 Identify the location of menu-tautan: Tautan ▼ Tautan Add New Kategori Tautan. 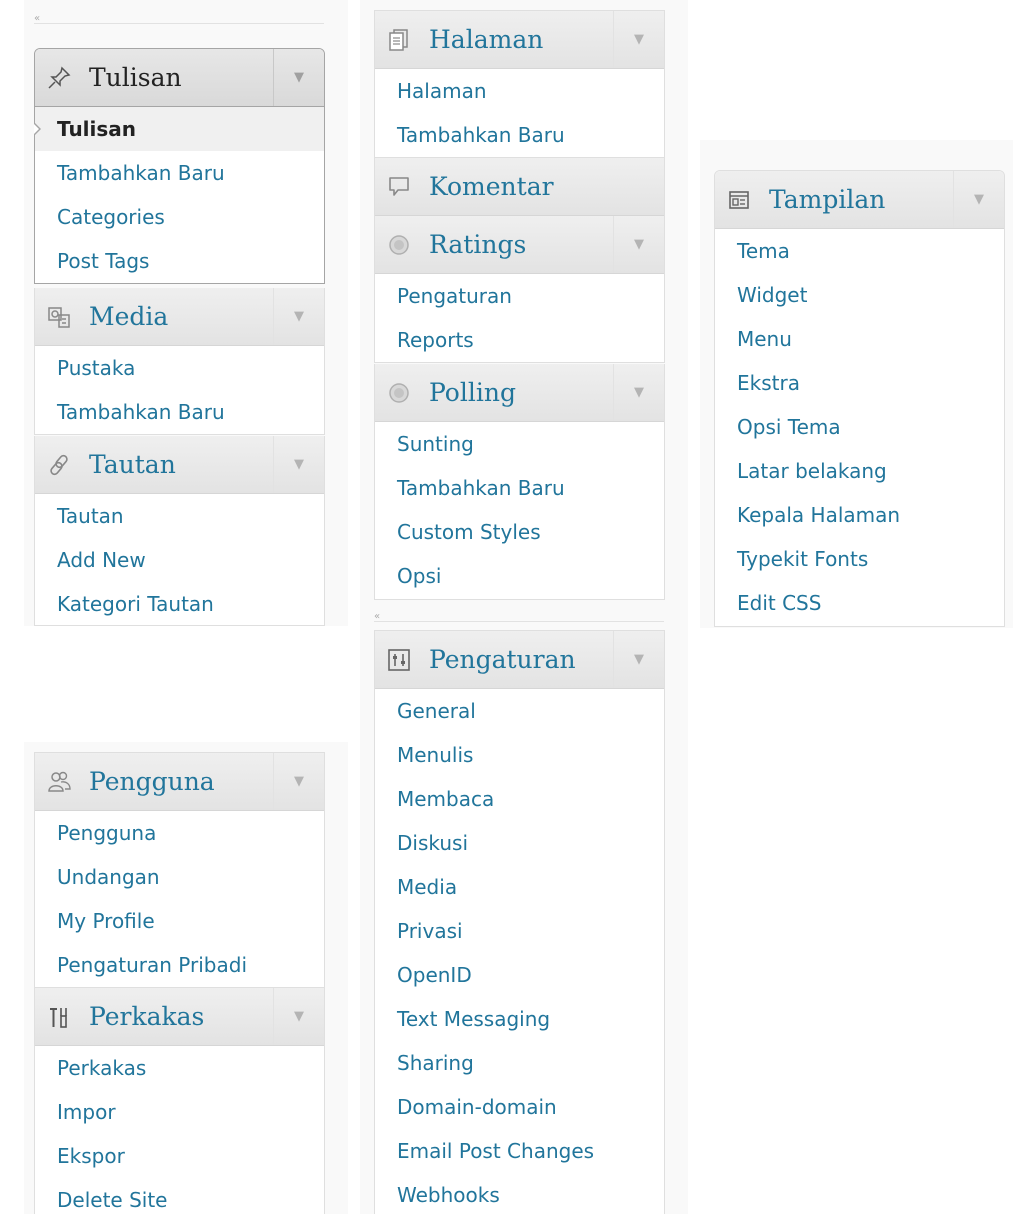
(179, 531).